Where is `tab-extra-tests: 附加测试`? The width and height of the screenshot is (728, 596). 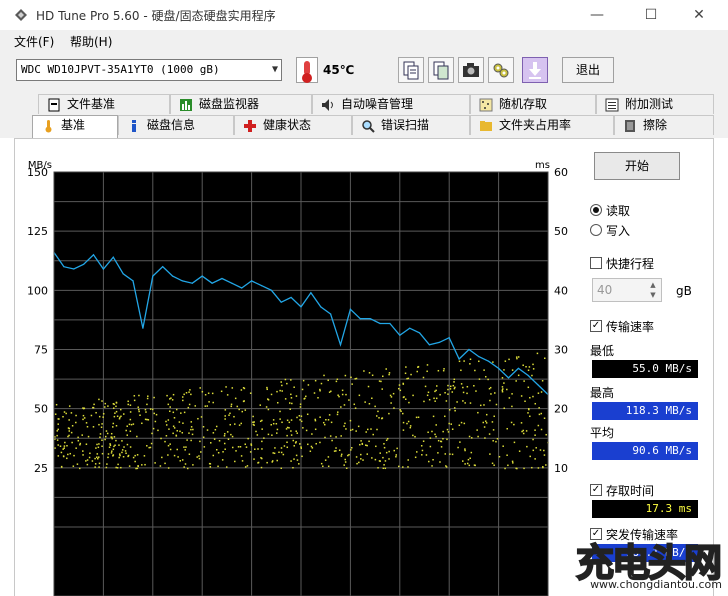 tab-extra-tests: 附加测试 is located at coordinates (655, 104).